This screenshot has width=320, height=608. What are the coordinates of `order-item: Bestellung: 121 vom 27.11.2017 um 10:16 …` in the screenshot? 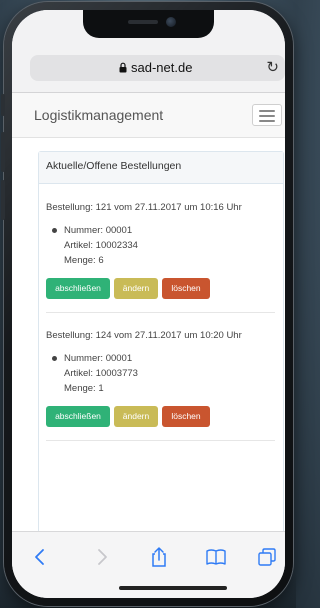 It's located at (161, 257).